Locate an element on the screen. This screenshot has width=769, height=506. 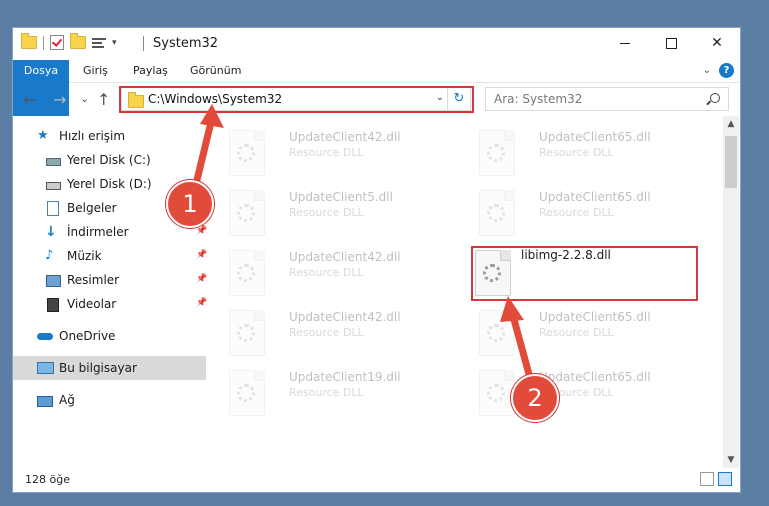
view-toggle is located at coordinates (716, 479).